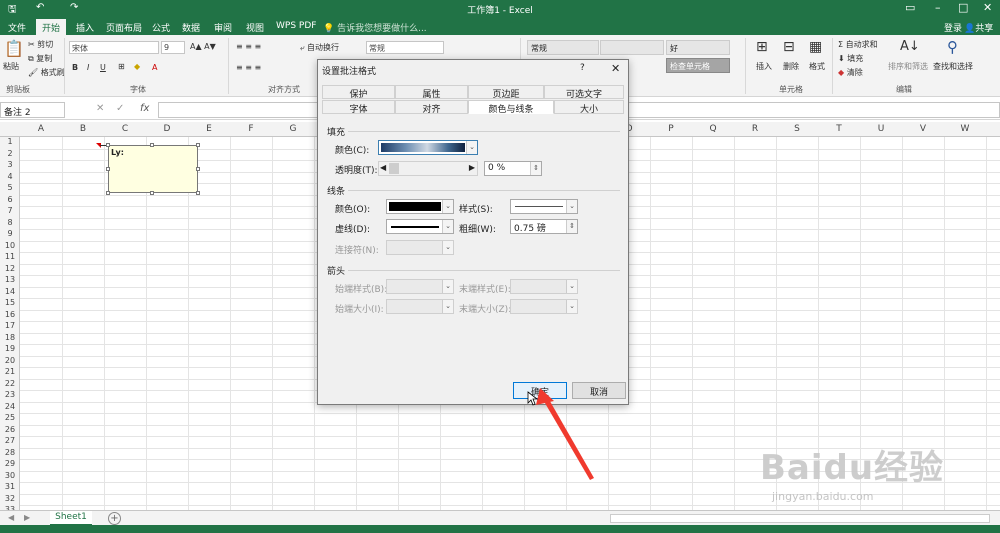 This screenshot has width=1000, height=533. Describe the element at coordinates (506, 92) in the screenshot. I see `tab-margins: 页边距` at that location.